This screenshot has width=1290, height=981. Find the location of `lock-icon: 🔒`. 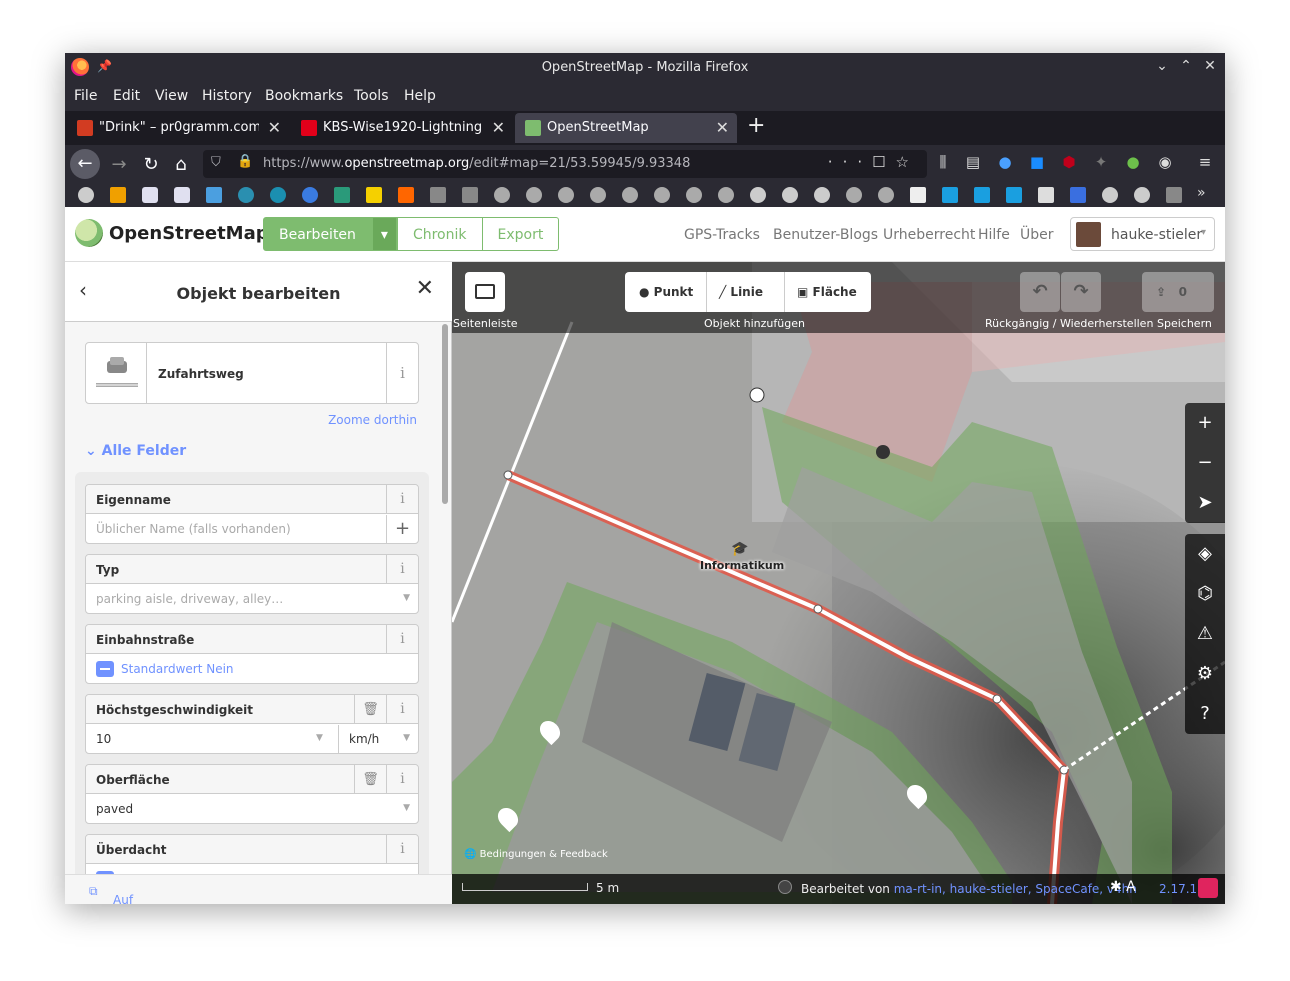

lock-icon: 🔒 is located at coordinates (245, 161).